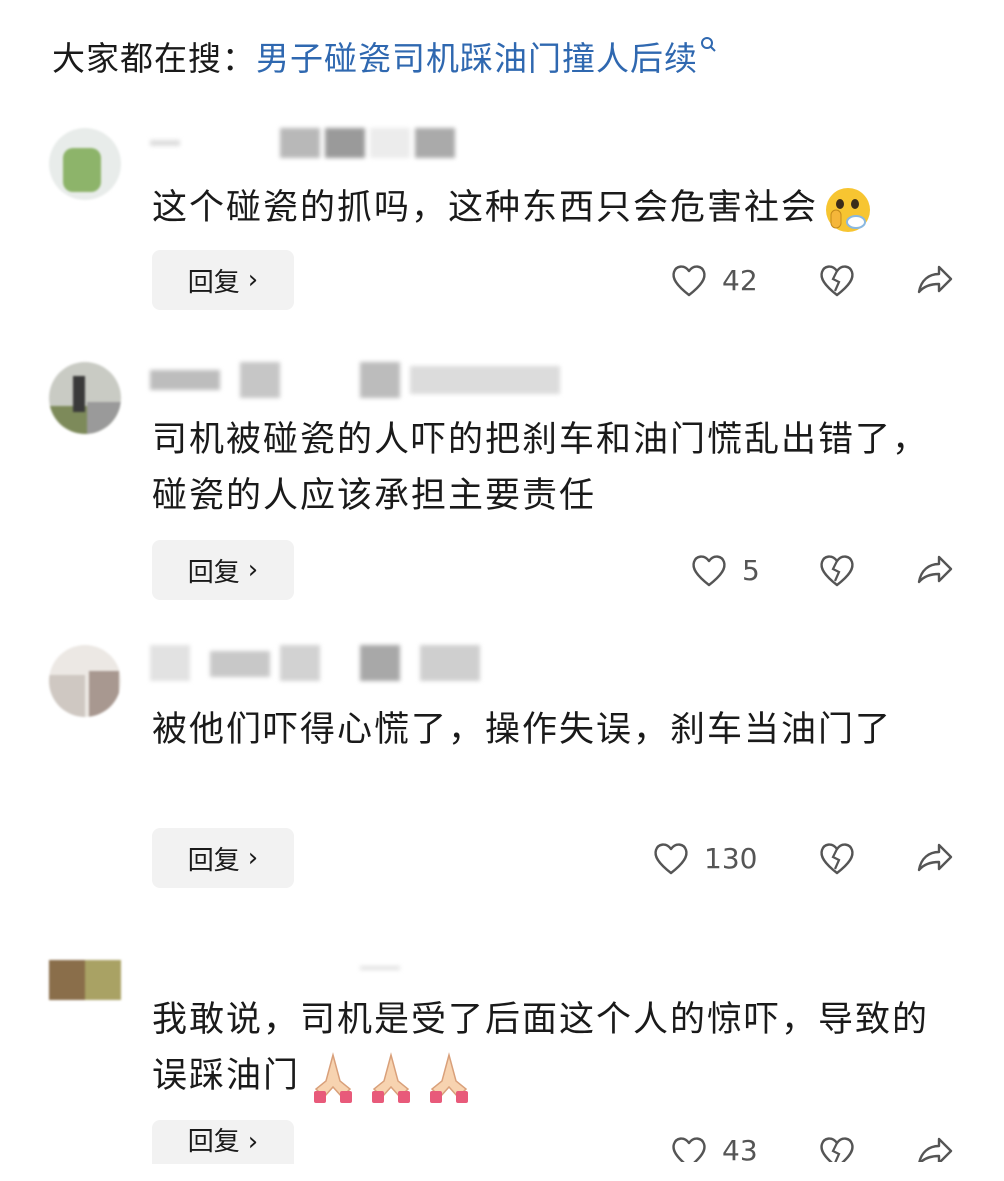  I want to click on like-count: 43, so click(740, 1148).